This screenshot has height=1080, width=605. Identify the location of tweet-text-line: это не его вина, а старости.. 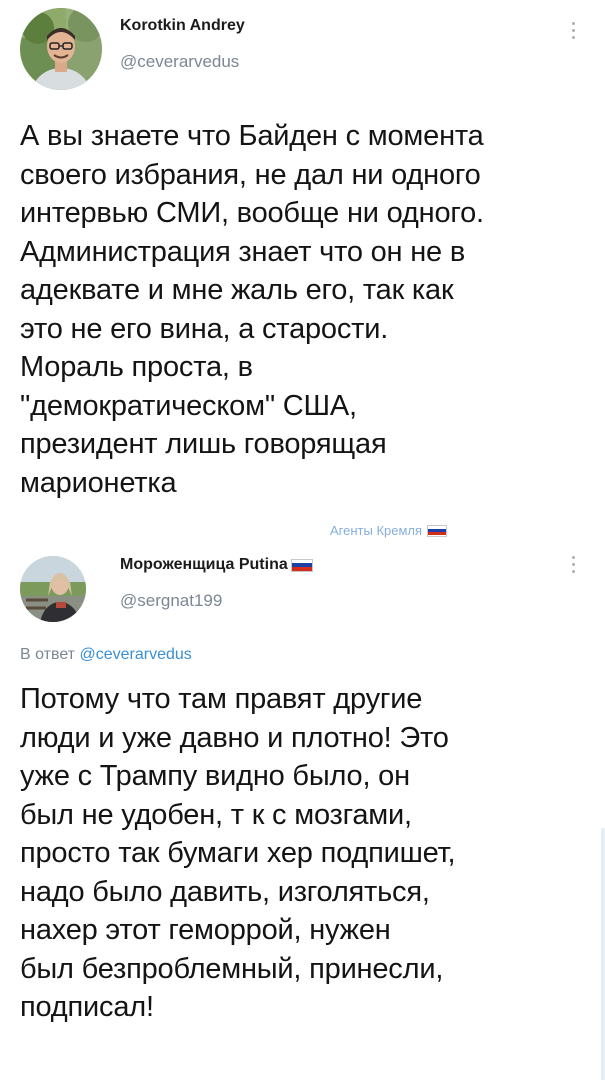
(204, 328).